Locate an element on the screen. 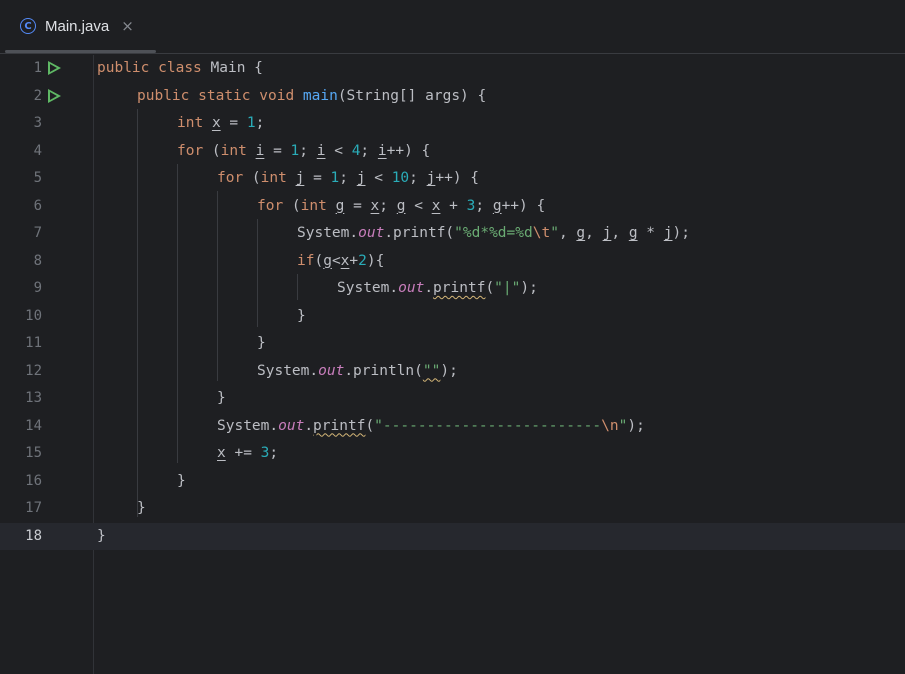 Image resolution: width=905 pixels, height=674 pixels. line-number: 13 is located at coordinates (33, 398).